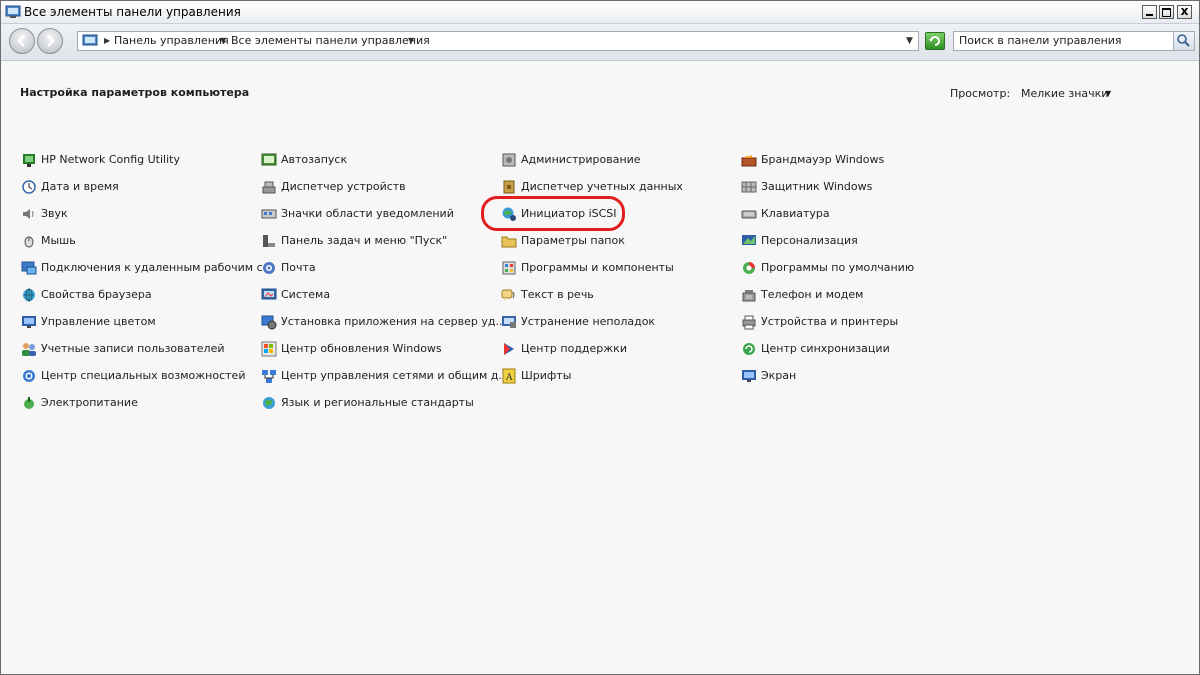  I want to click on programs-icon, so click(509, 268).